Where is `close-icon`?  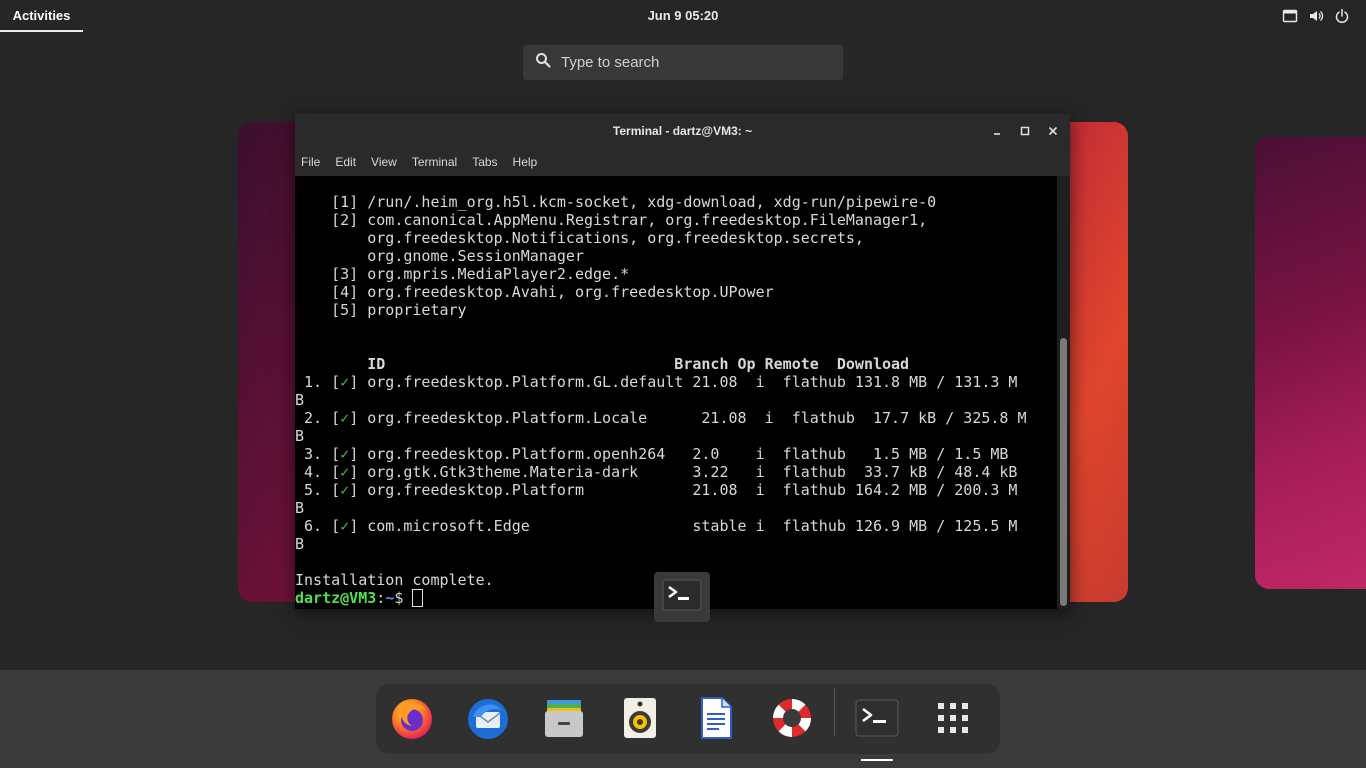 close-icon is located at coordinates (1053, 131).